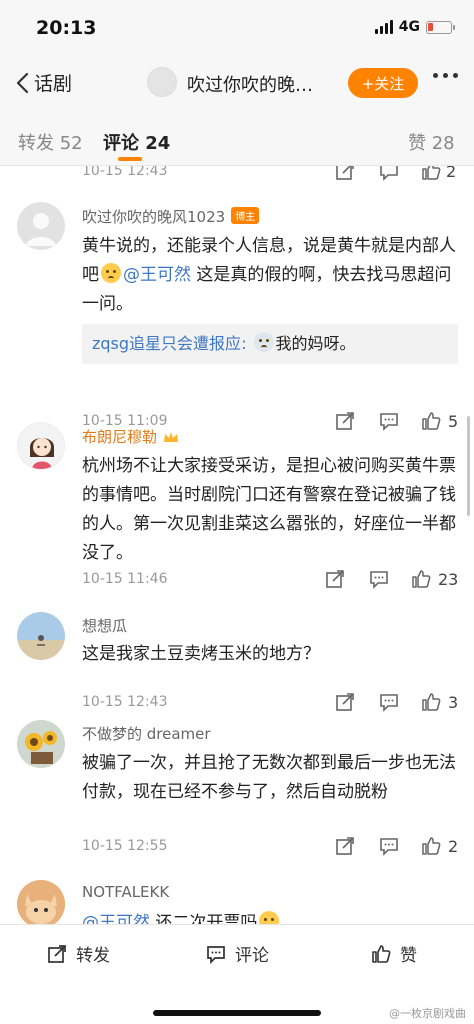 The height and width of the screenshot is (1024, 474). Describe the element at coordinates (125, 579) in the screenshot. I see `comment-time: 10-15 11:46` at that location.